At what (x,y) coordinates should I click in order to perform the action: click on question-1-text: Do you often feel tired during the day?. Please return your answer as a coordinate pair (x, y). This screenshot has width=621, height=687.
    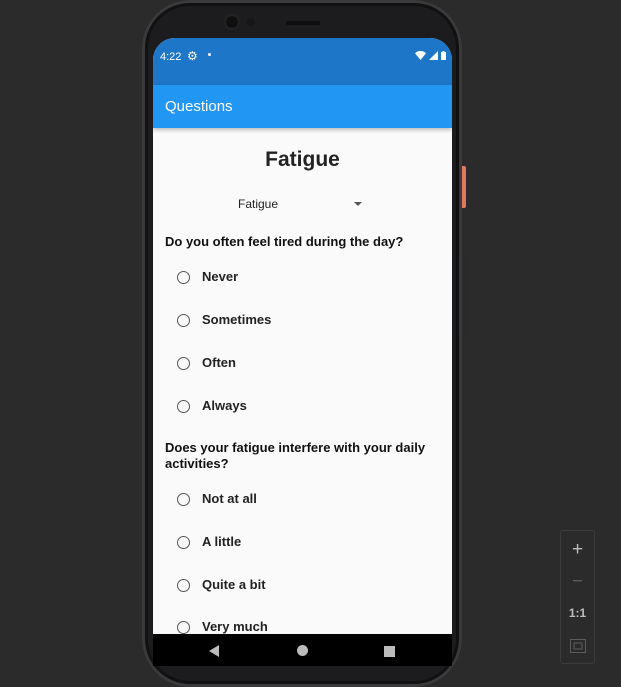
    Looking at the image, I should click on (284, 241).